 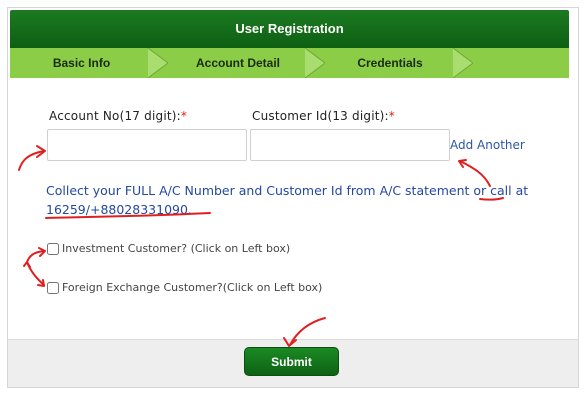 I want to click on customer-id-label-text: Customer Id(13 digit):, so click(x=320, y=116).